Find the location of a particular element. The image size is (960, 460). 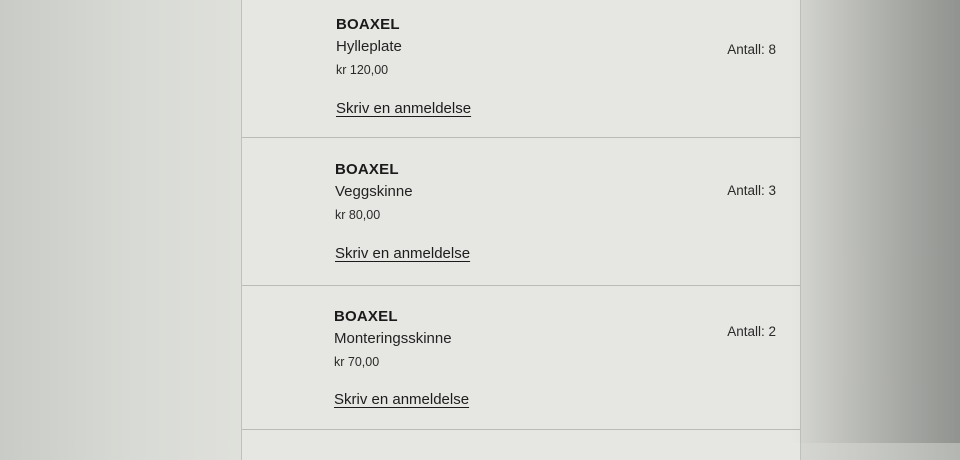

product-name: Veggskinne is located at coordinates (374, 191).